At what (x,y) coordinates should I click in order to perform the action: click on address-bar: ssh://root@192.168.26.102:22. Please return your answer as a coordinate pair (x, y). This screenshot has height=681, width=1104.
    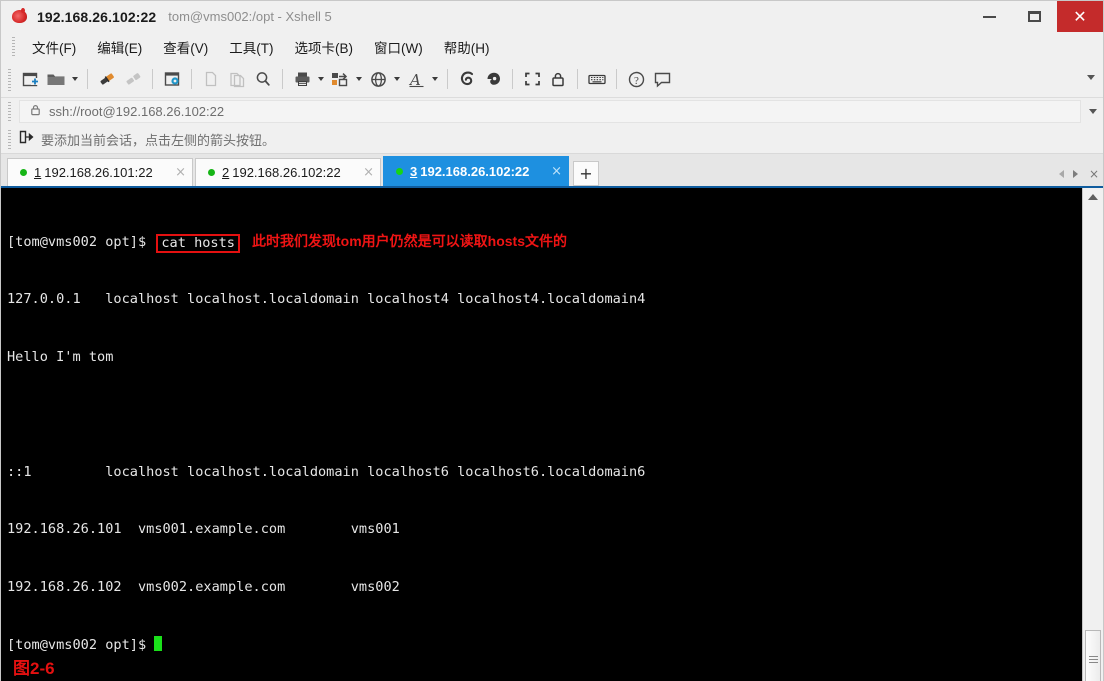
    Looking at the image, I should click on (552, 111).